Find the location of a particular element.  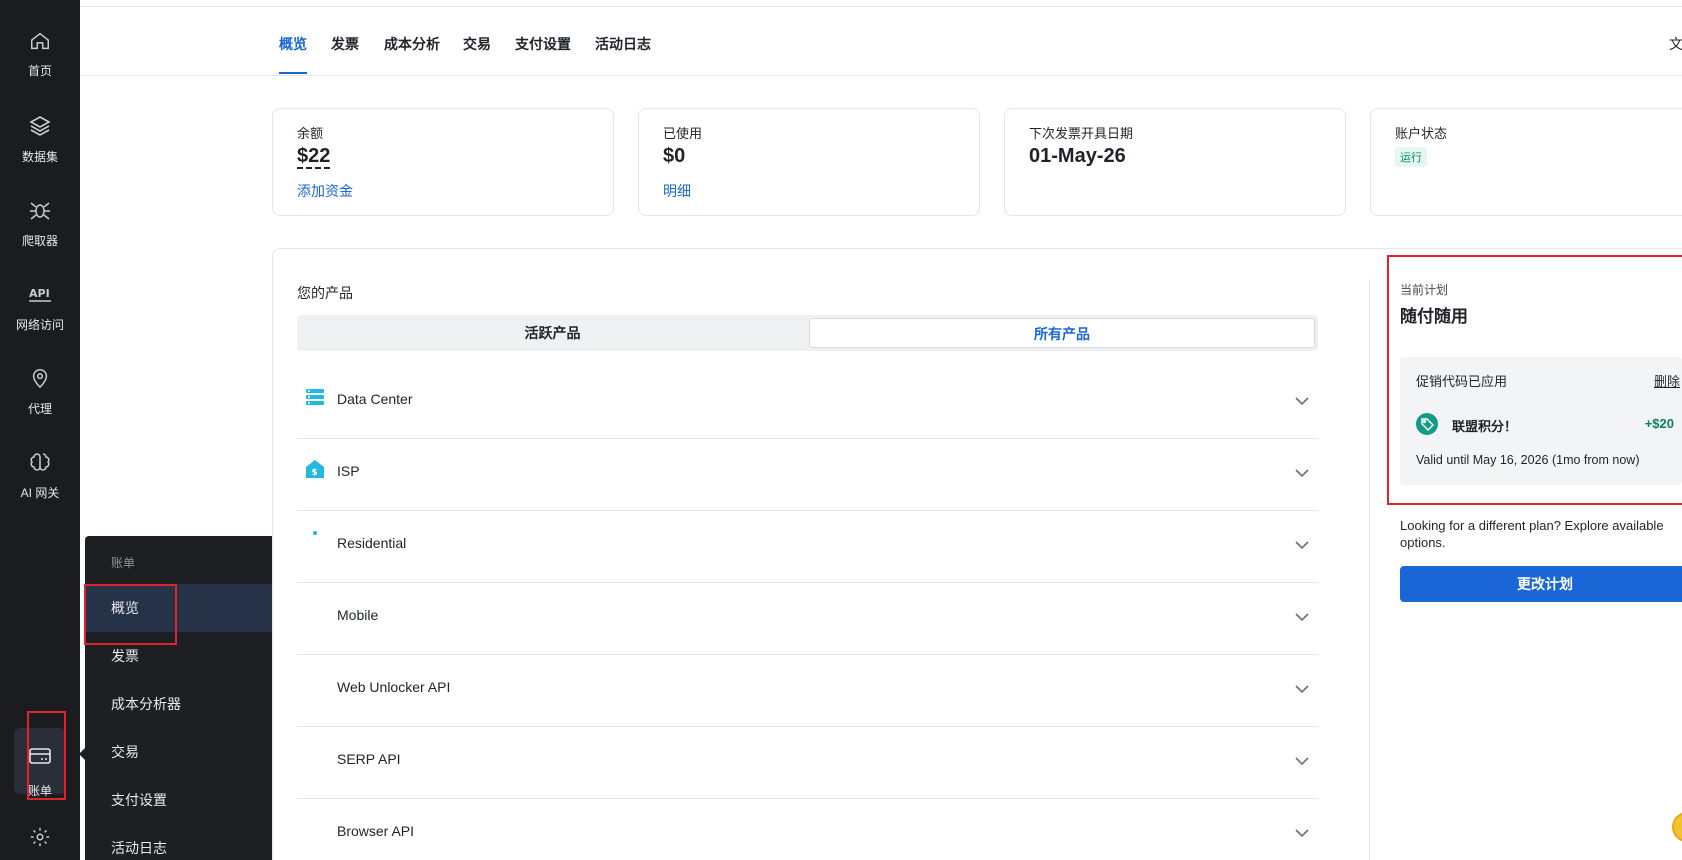

product-row-web-unlocker: Web Unlocker API is located at coordinates (807, 691).